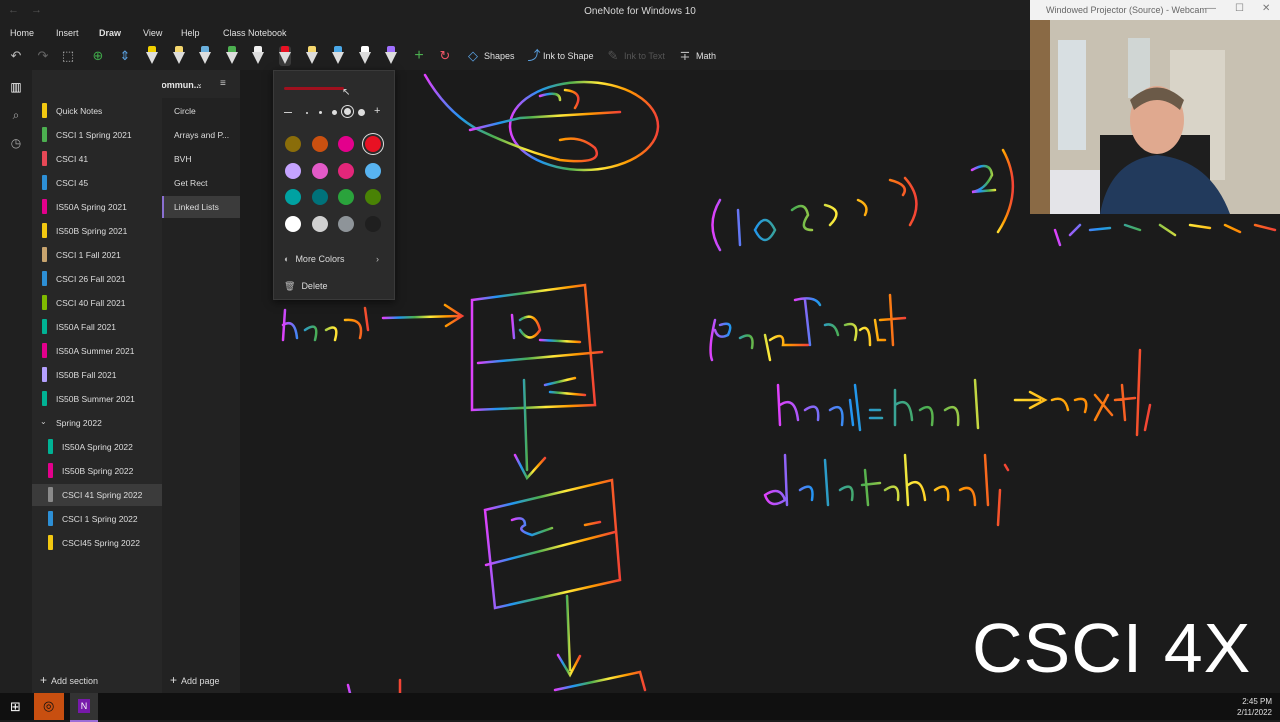 The width and height of the screenshot is (1280, 722). I want to click on section-group-label: Spring 2022, so click(79, 423).